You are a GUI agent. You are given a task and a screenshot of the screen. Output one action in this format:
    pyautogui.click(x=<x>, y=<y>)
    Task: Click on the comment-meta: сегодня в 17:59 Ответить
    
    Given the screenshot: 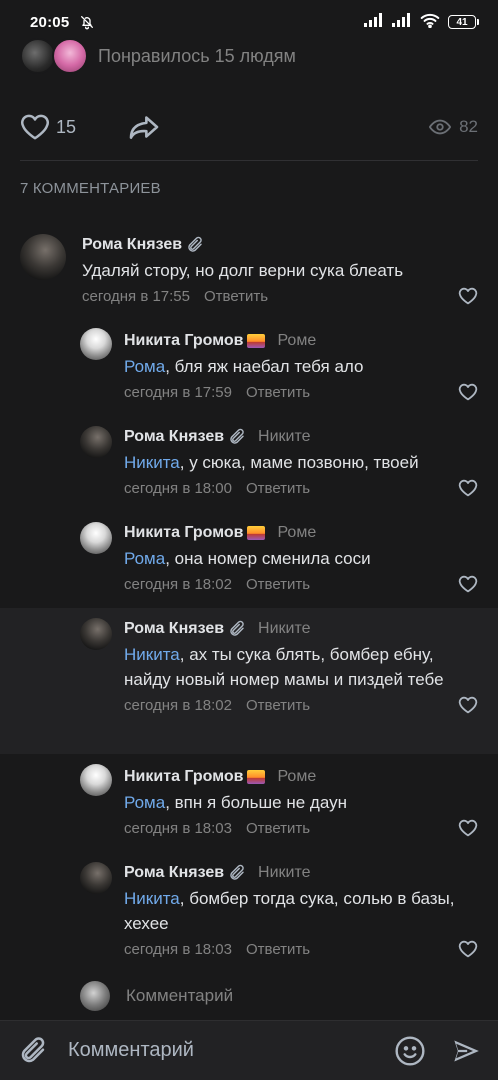 What is the action you would take?
    pyautogui.click(x=301, y=392)
    